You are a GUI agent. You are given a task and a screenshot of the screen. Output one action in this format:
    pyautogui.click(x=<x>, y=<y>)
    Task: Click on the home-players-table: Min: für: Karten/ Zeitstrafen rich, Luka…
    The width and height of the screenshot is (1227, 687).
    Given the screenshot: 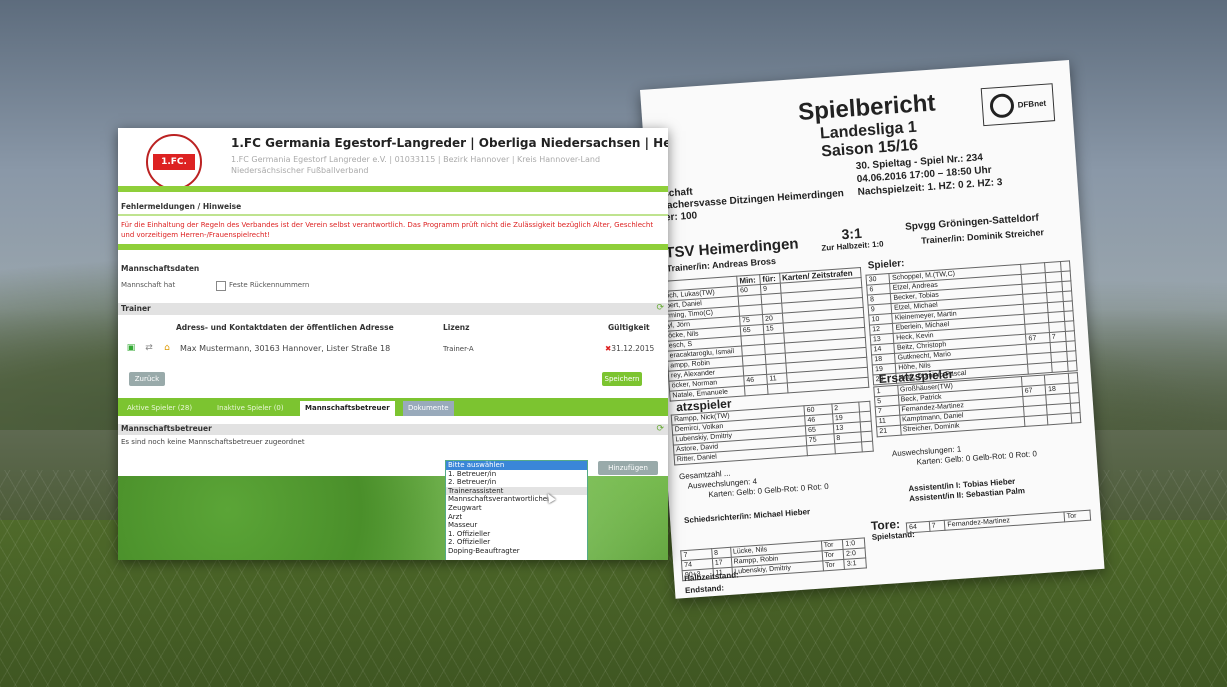 What is the action you would take?
    pyautogui.click(x=765, y=334)
    